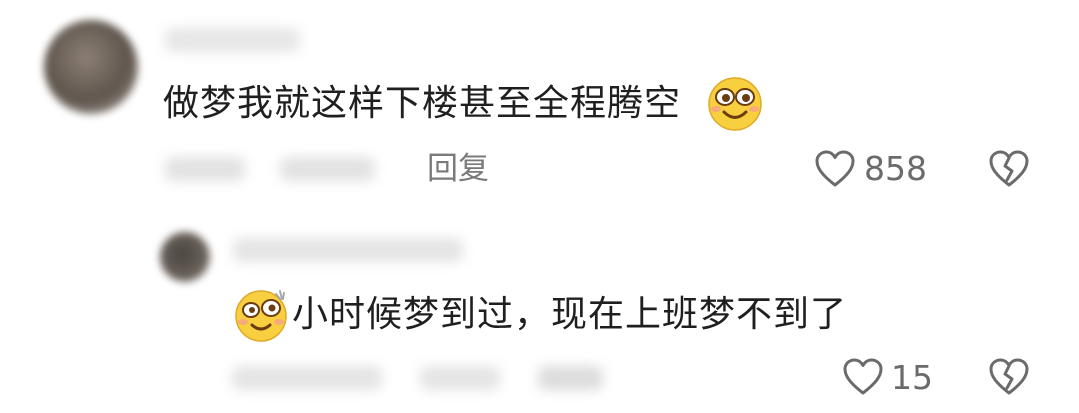  What do you see at coordinates (232, 40) in the screenshot?
I see `username-blurred` at bounding box center [232, 40].